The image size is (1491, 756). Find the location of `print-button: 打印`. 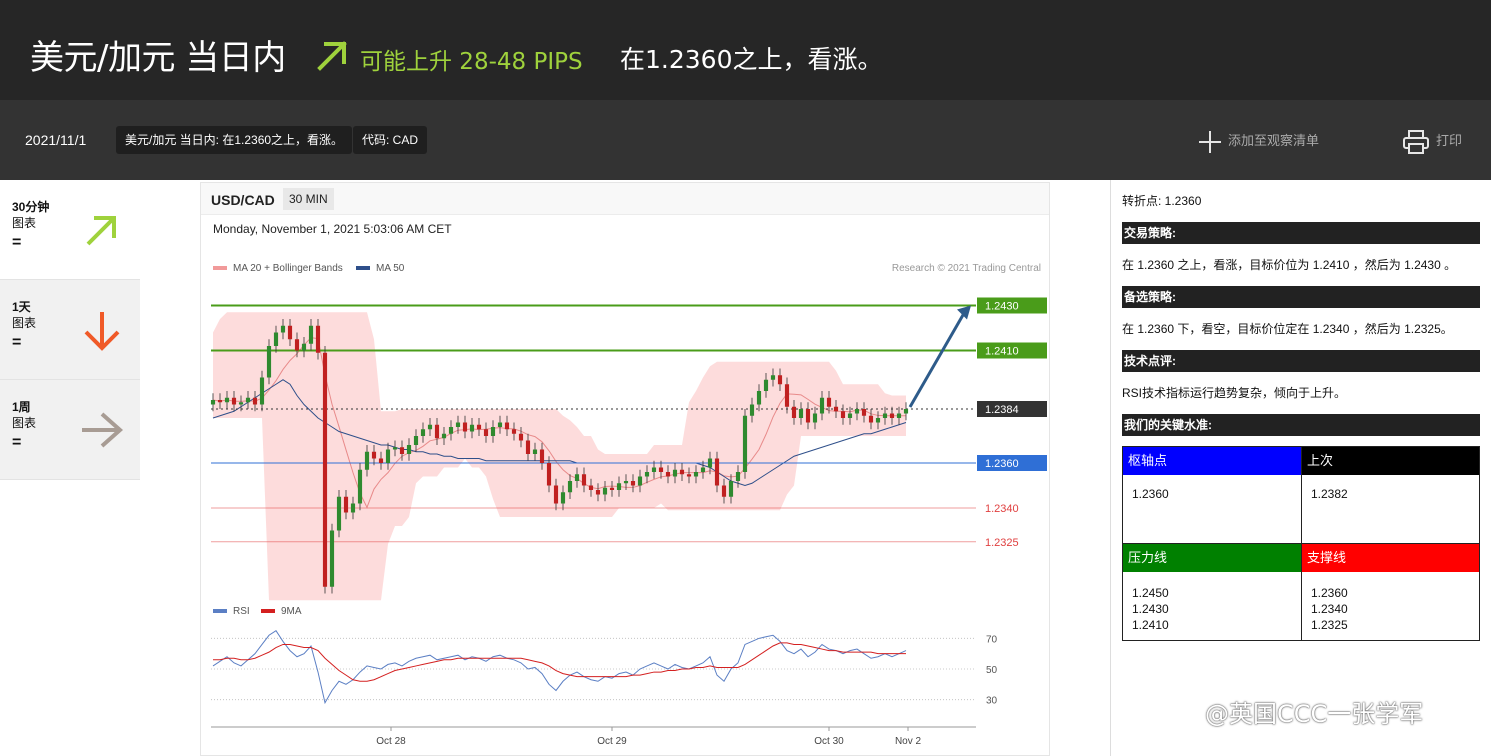

print-button: 打印 is located at coordinates (1432, 141).